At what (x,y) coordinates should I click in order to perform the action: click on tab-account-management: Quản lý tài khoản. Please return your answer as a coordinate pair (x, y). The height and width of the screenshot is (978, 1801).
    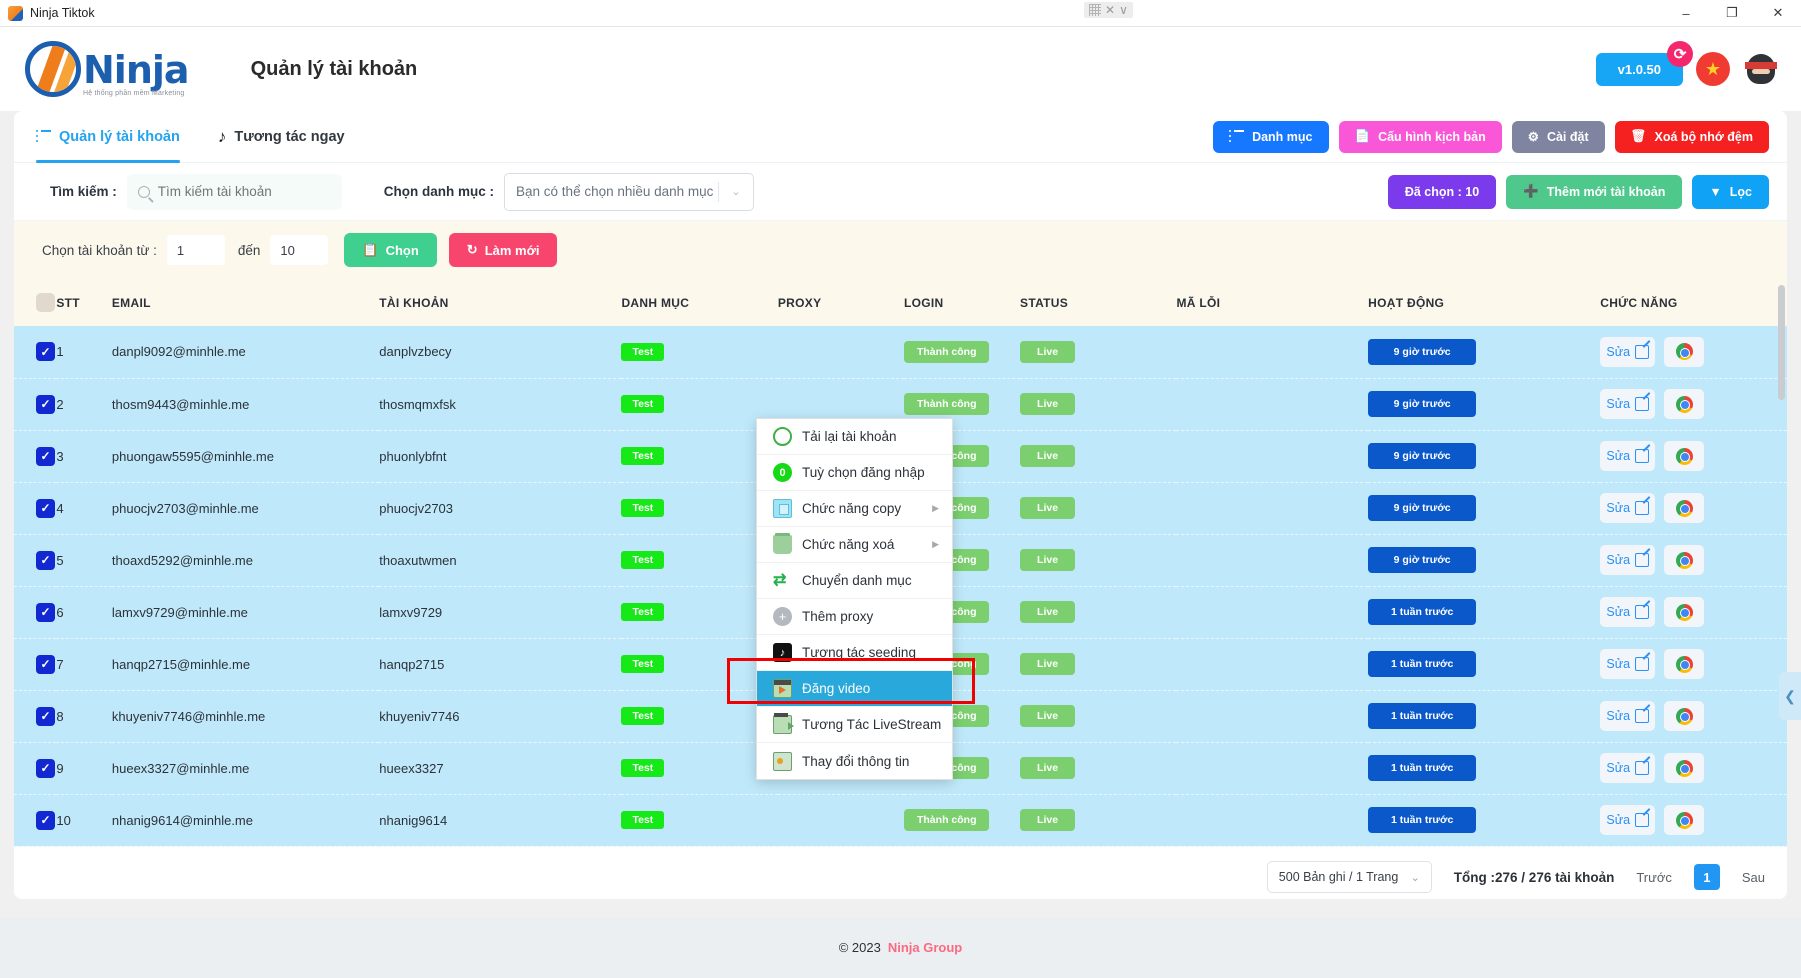
    Looking at the image, I should click on (108, 137).